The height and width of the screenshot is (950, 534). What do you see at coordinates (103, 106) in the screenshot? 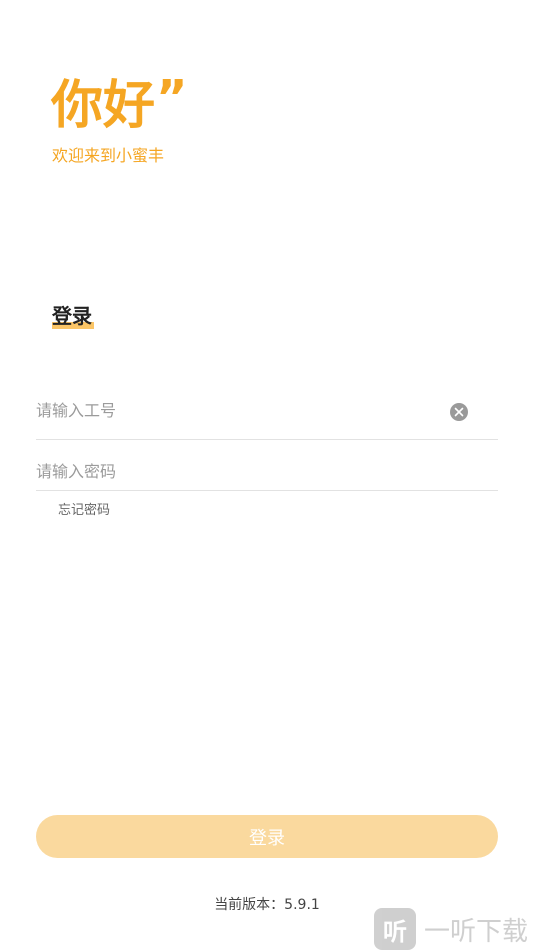
I see `greeting-text: 你好` at bounding box center [103, 106].